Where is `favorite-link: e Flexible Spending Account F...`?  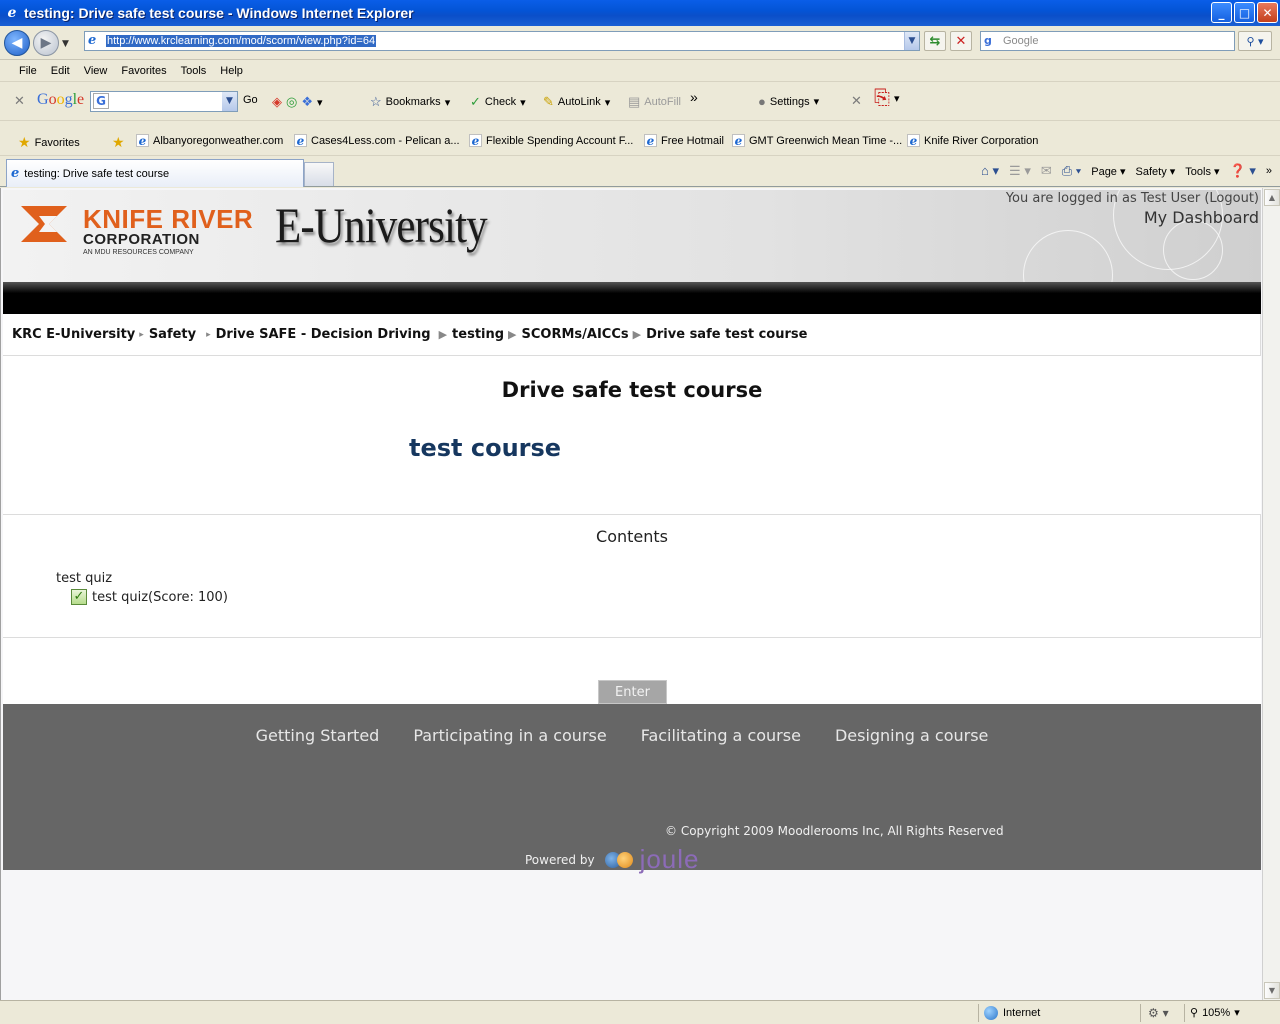 favorite-link: e Flexible Spending Account F... is located at coordinates (551, 140).